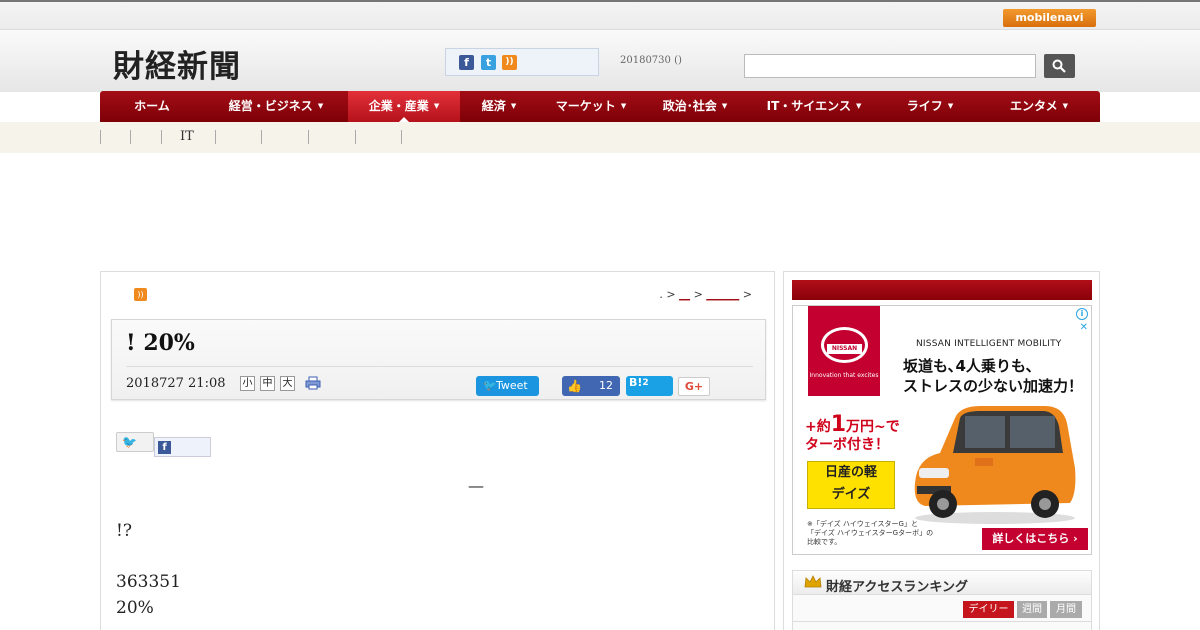 This screenshot has width=1200, height=630. What do you see at coordinates (1082, 314) in the screenshot?
I see `ad-info-icon: i` at bounding box center [1082, 314].